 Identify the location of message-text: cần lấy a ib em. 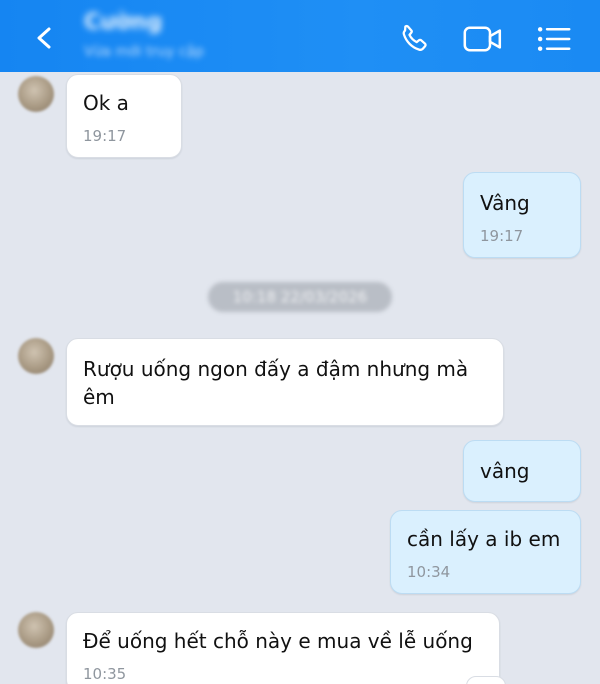
(484, 539).